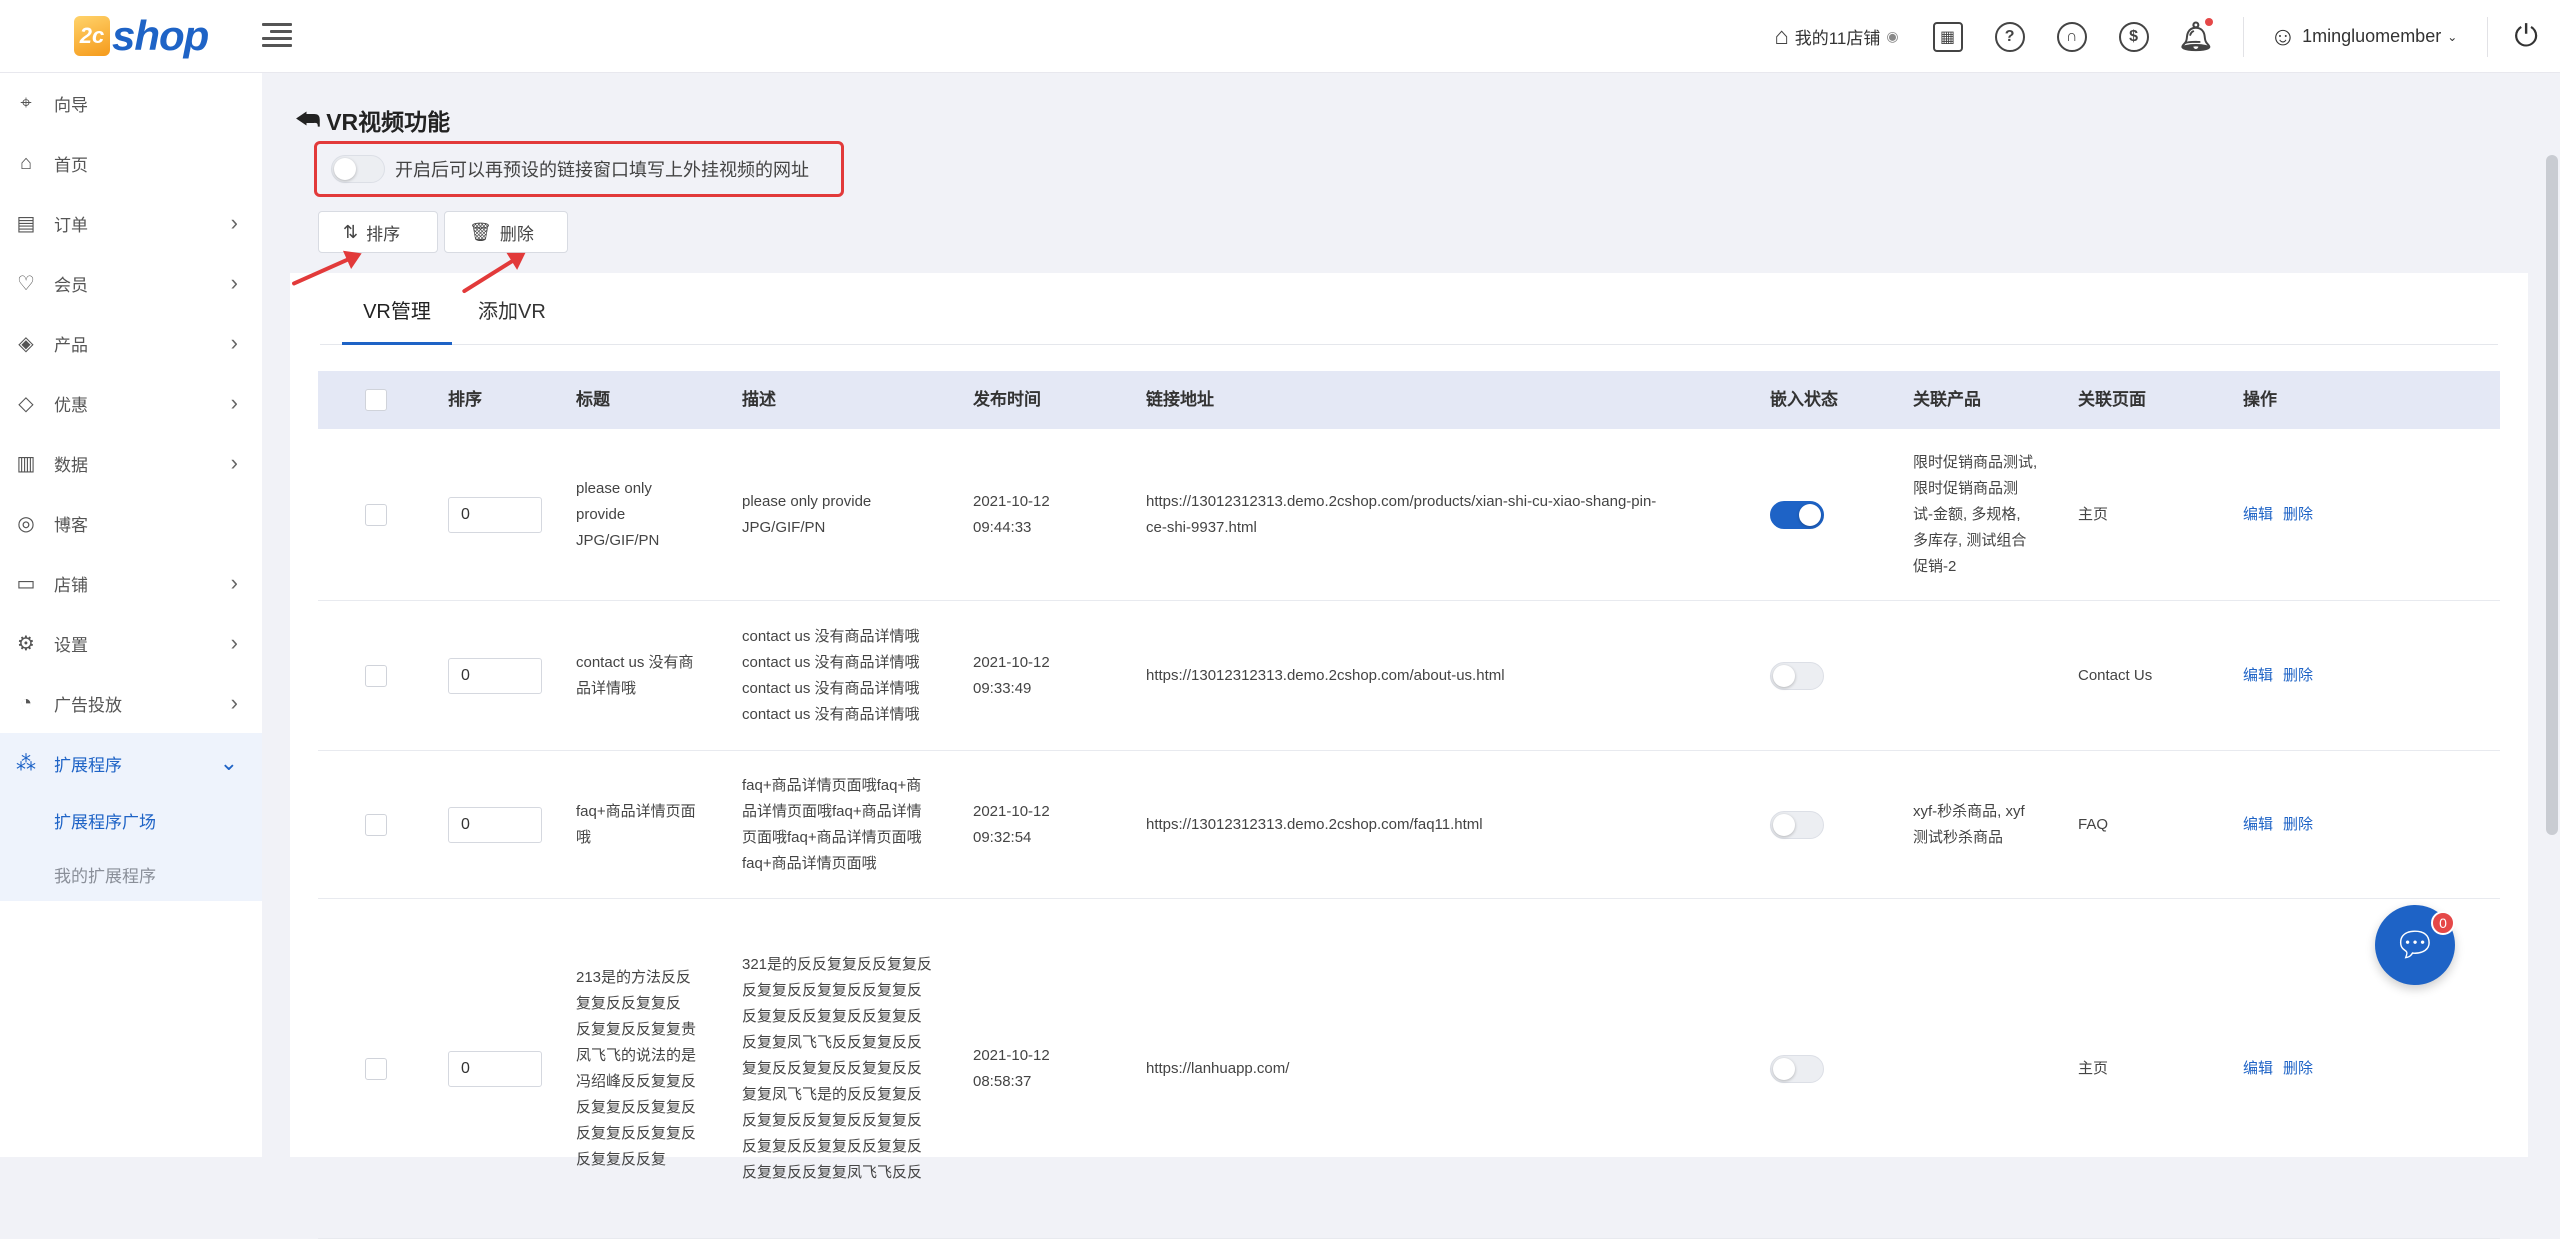  What do you see at coordinates (378, 232) in the screenshot?
I see `sort-button: ⇅ 排序` at bounding box center [378, 232].